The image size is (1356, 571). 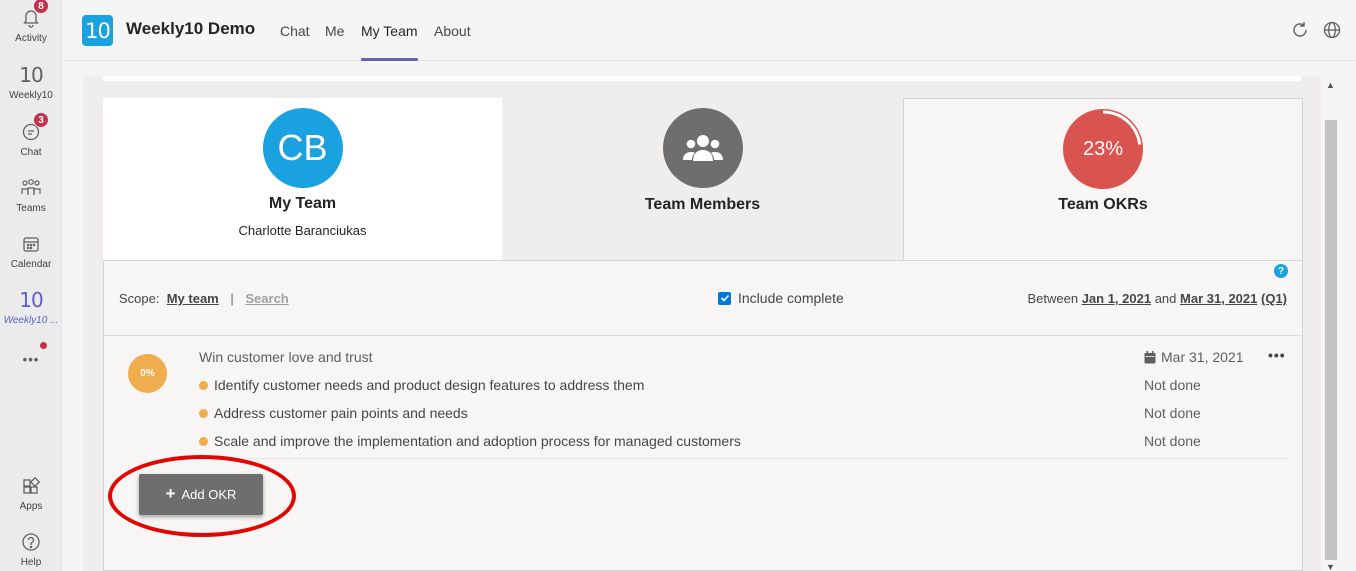 I want to click on activity-badge: 8, so click(x=41, y=7).